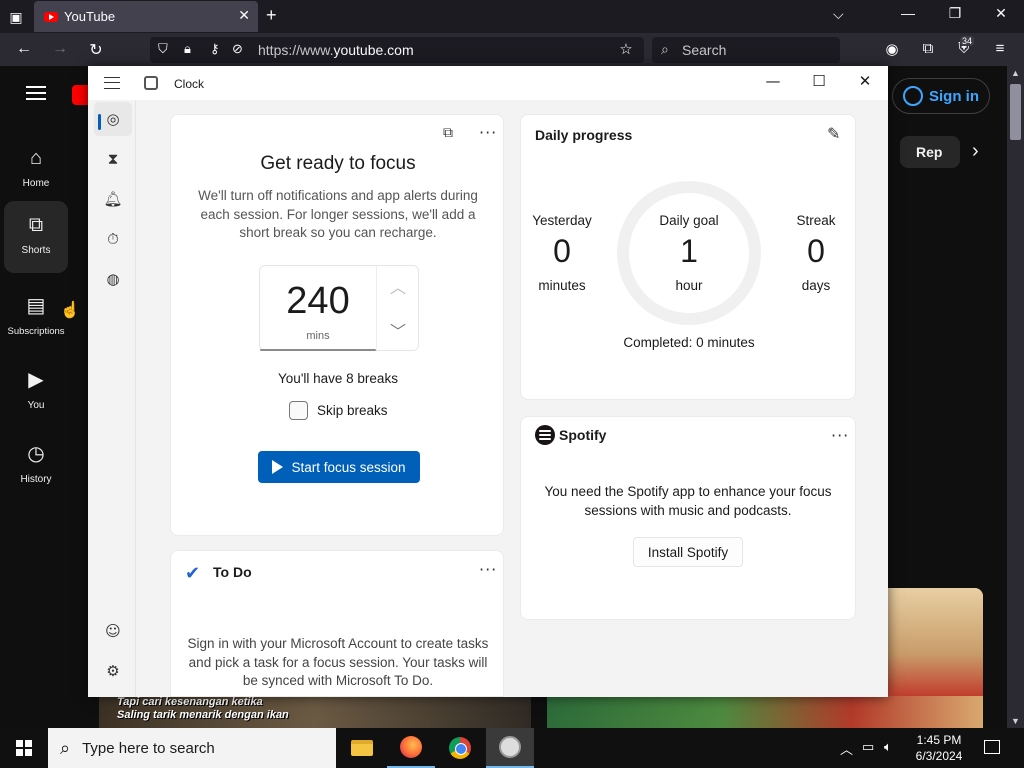  What do you see at coordinates (36, 170) in the screenshot?
I see `yt-nav-home: ⌂ Home` at bounding box center [36, 170].